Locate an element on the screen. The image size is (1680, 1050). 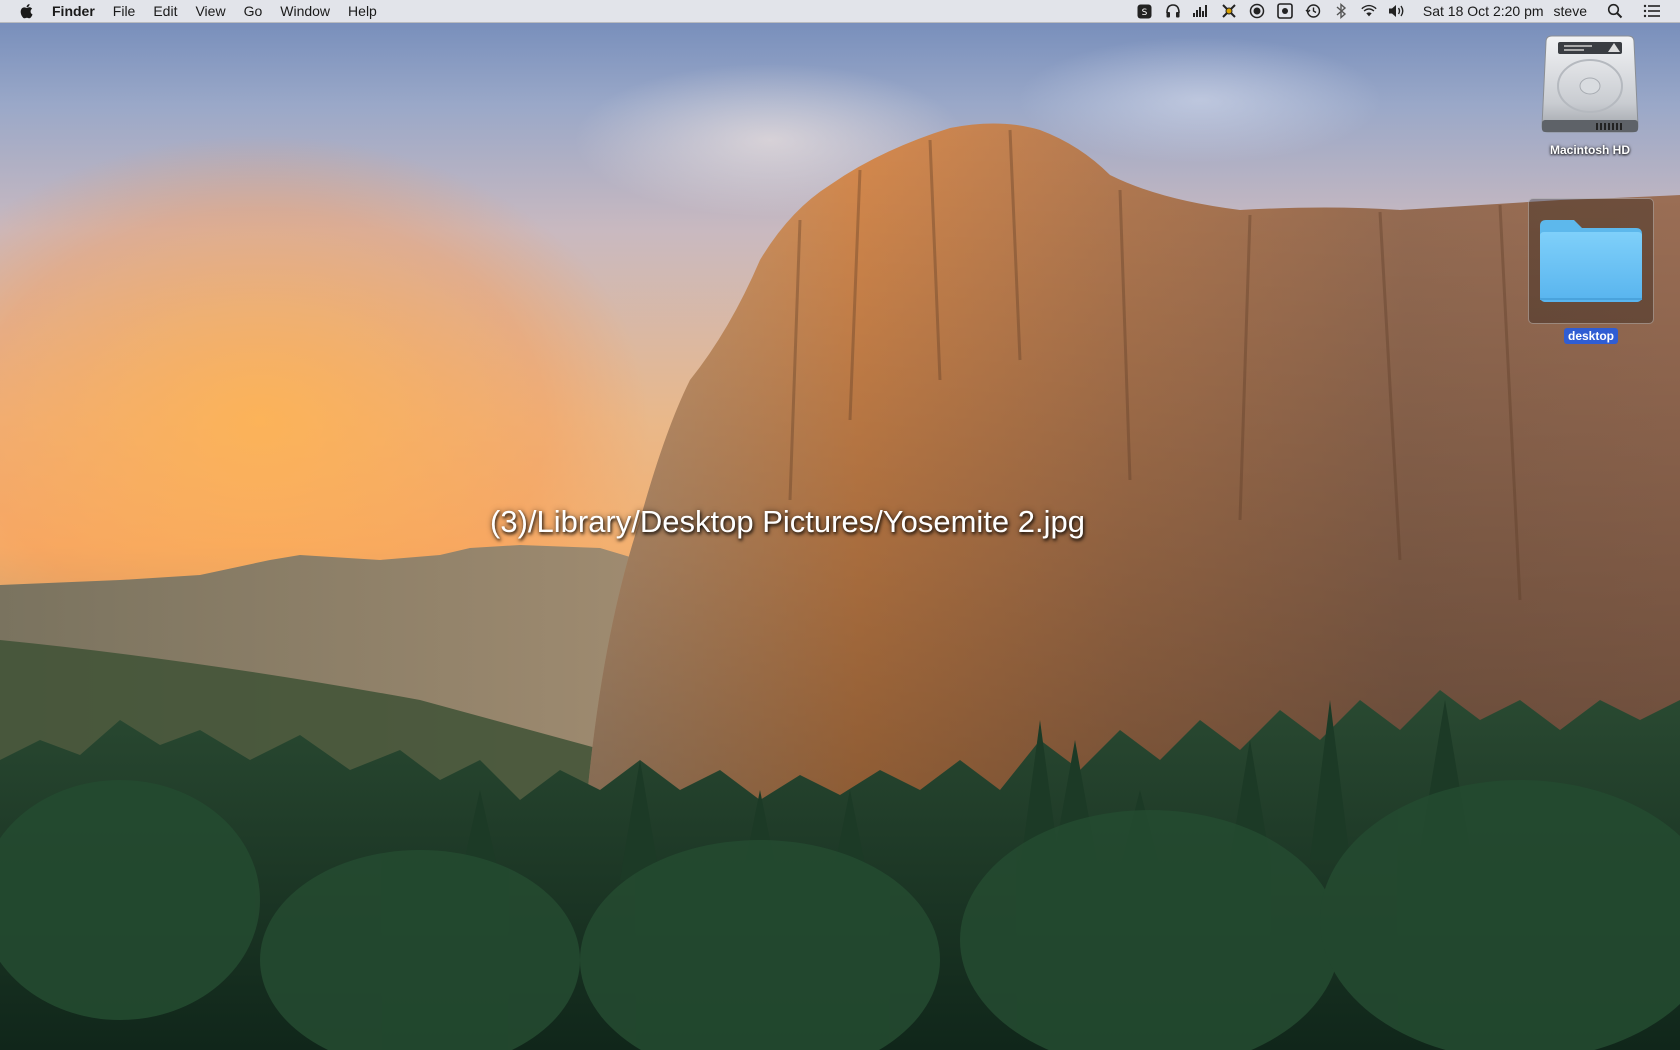
network-activity-icon is located at coordinates (1229, 11).